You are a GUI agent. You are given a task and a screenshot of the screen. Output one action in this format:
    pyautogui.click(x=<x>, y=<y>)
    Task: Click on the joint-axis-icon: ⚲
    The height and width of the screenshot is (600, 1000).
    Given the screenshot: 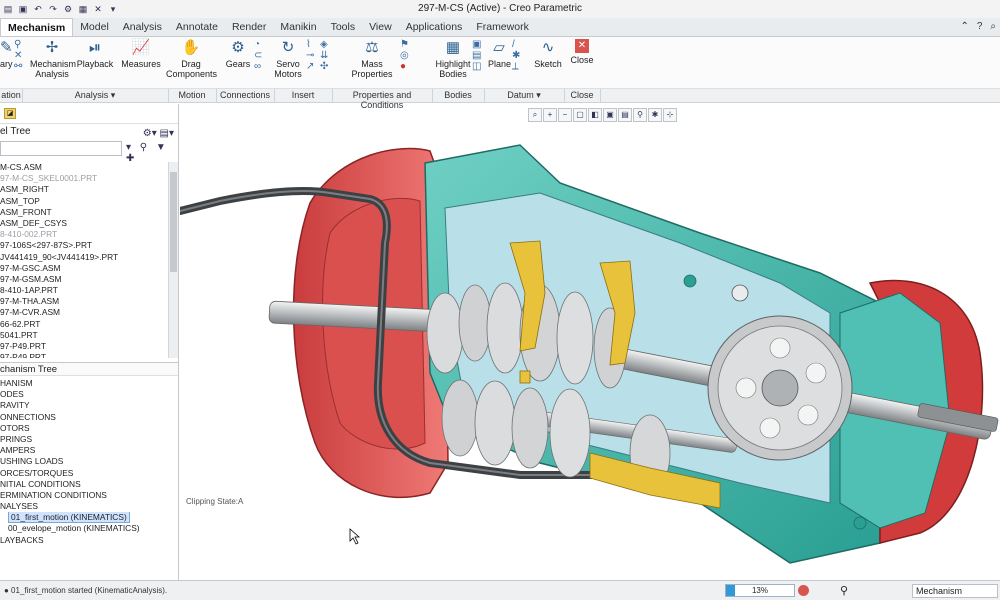 What is the action you would take?
    pyautogui.click(x=18, y=44)
    